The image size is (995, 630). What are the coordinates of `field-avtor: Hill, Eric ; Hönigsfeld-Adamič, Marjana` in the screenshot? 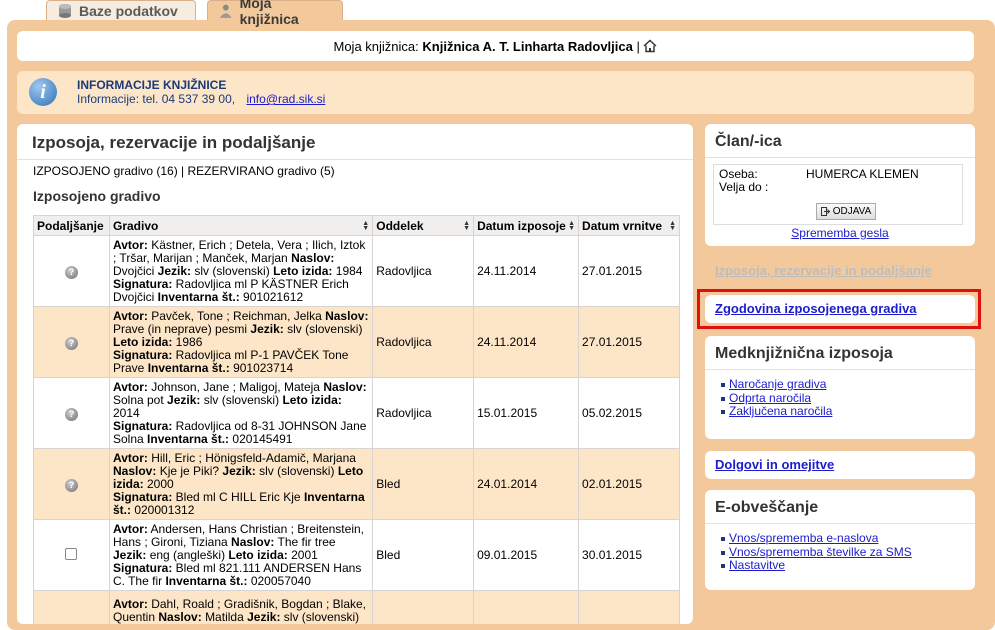 It's located at (253, 457).